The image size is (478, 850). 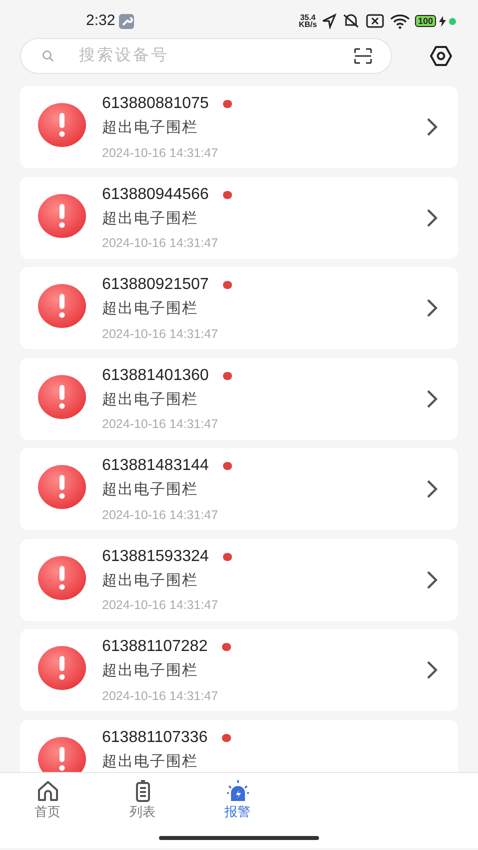 I want to click on nav-tab: 列表, so click(x=142, y=798).